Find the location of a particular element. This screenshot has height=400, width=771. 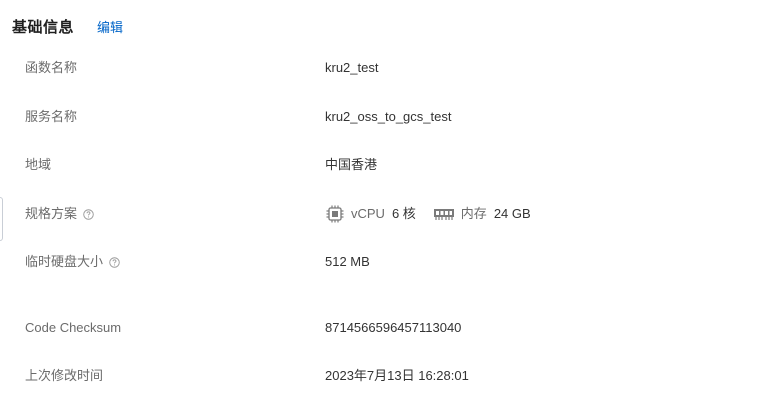

section-header: 基础信息 编辑 is located at coordinates (67, 26).